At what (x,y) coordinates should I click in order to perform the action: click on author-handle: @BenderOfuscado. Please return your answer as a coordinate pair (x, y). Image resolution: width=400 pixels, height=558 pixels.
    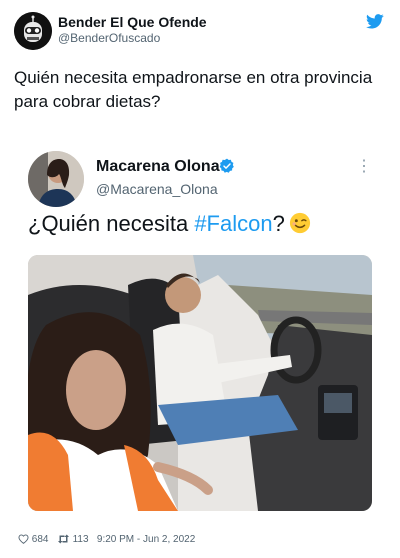
    Looking at the image, I should click on (109, 38).